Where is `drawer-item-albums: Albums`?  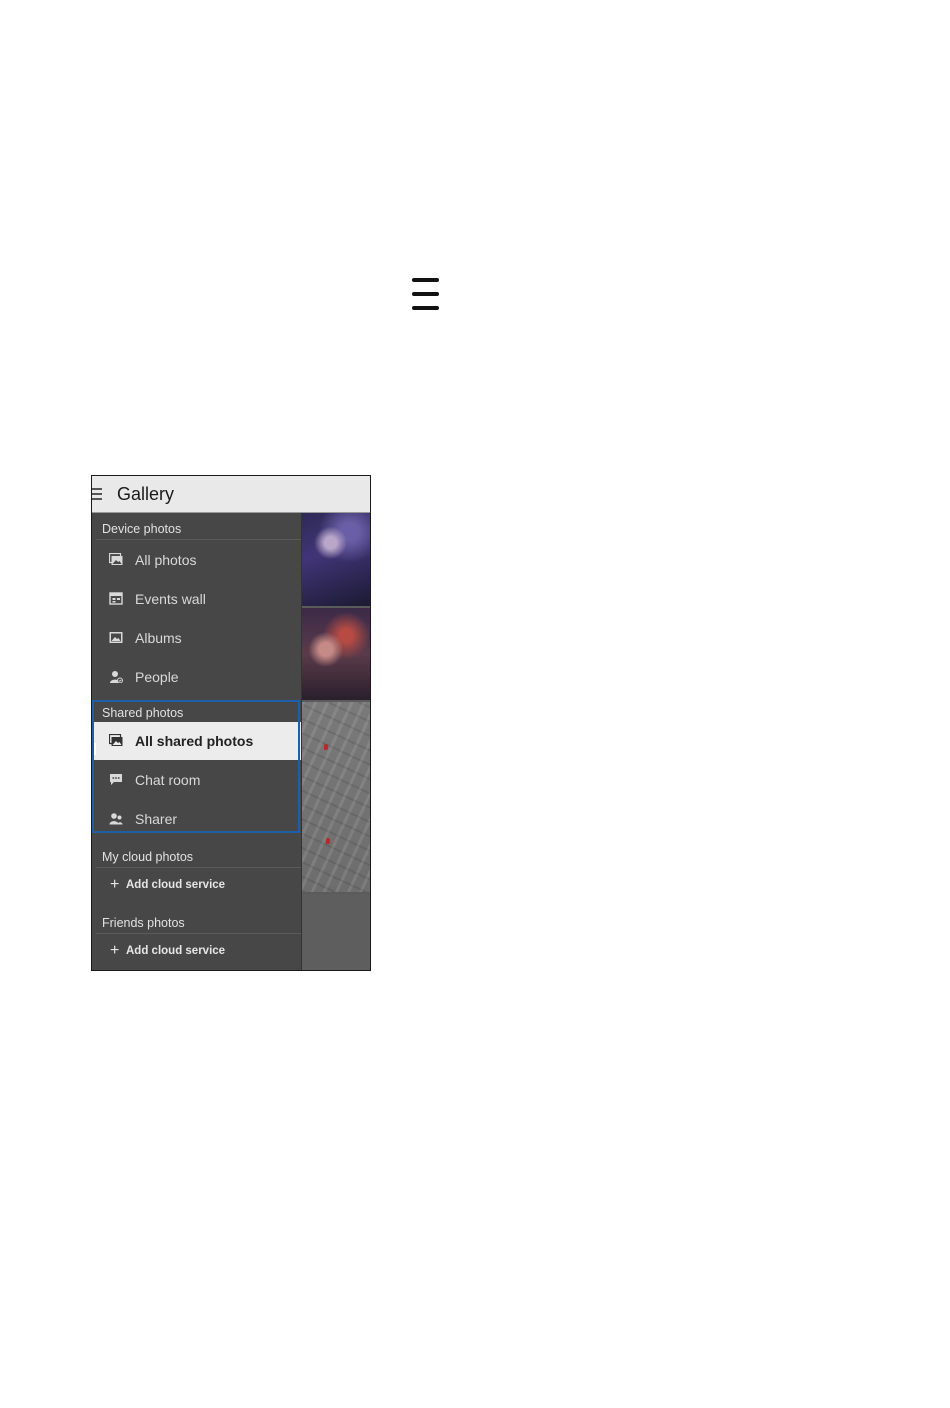
drawer-item-albums: Albums is located at coordinates (196, 638).